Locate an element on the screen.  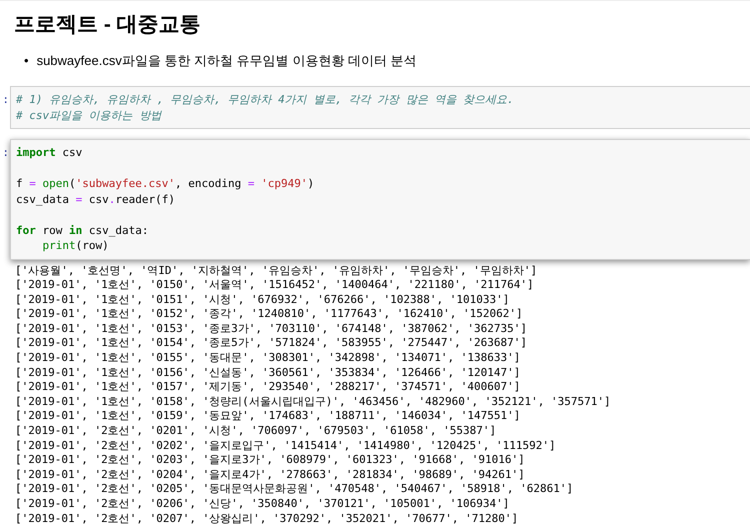
string-literal: 'subwayfee.csv' is located at coordinates (125, 183).